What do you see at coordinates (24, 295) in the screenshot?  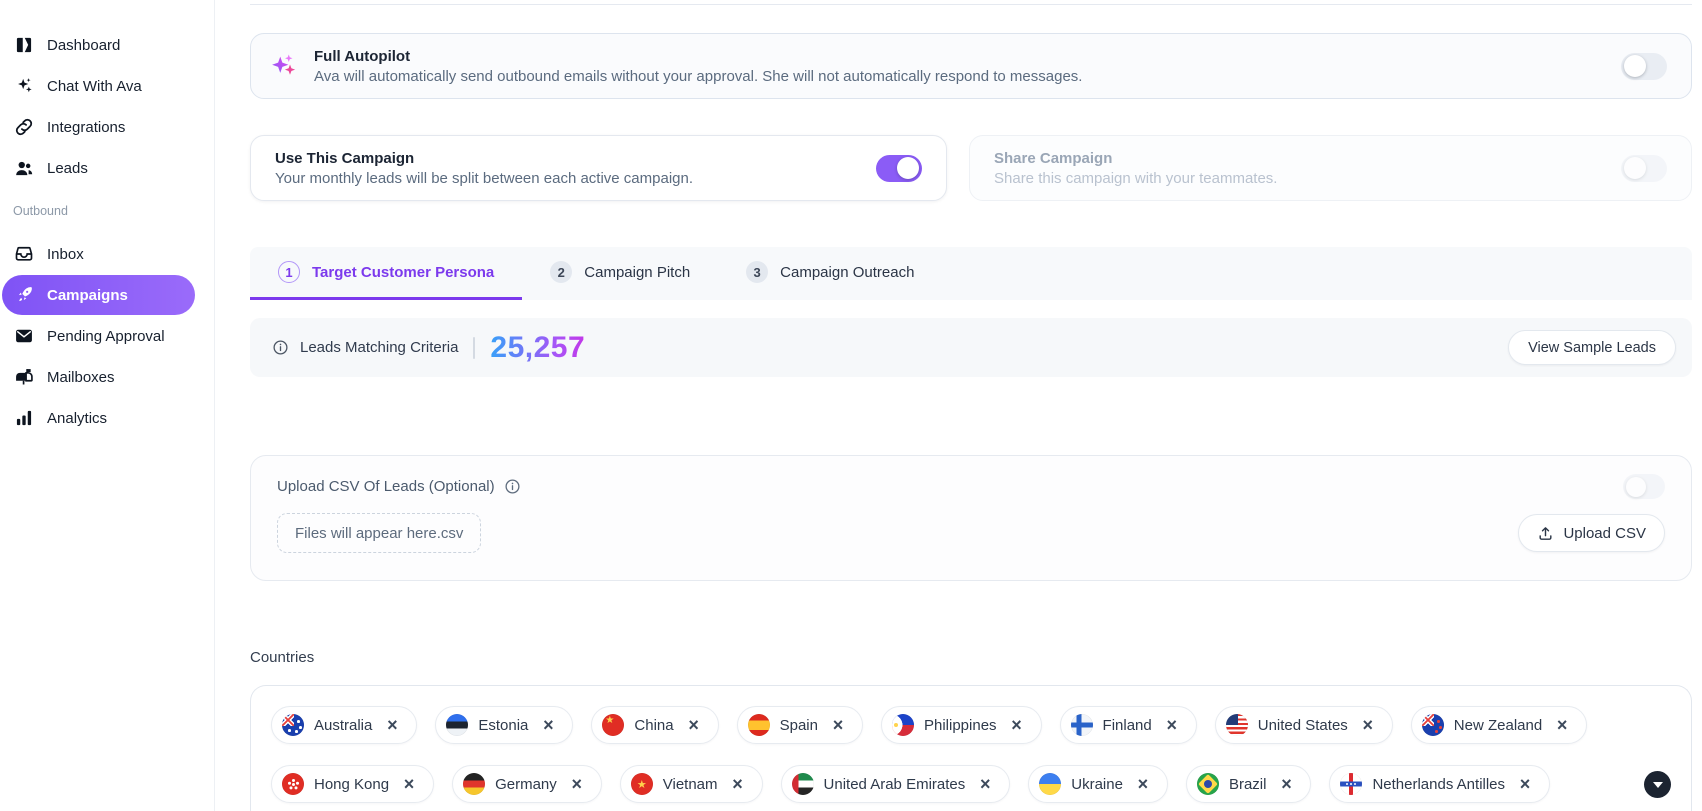 I see `rocket-icon` at bounding box center [24, 295].